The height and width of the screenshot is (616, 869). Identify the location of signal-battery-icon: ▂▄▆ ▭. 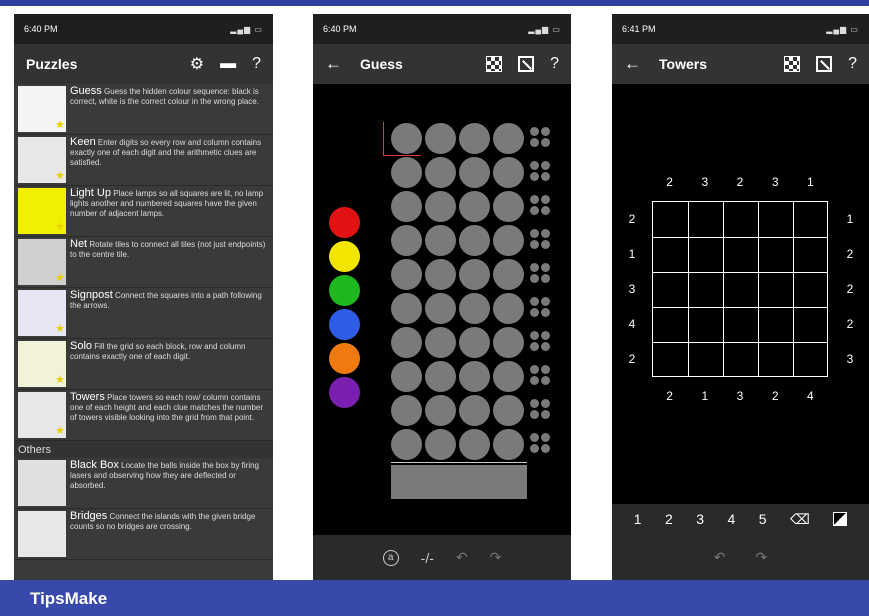
(544, 29).